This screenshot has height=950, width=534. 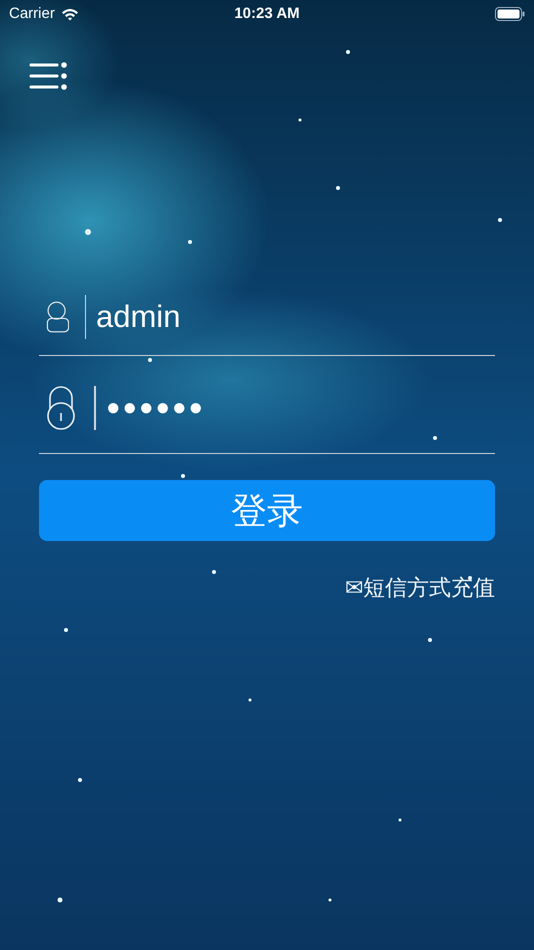 What do you see at coordinates (420, 587) in the screenshot?
I see `sms-recharge-link: ✉短信方式充值` at bounding box center [420, 587].